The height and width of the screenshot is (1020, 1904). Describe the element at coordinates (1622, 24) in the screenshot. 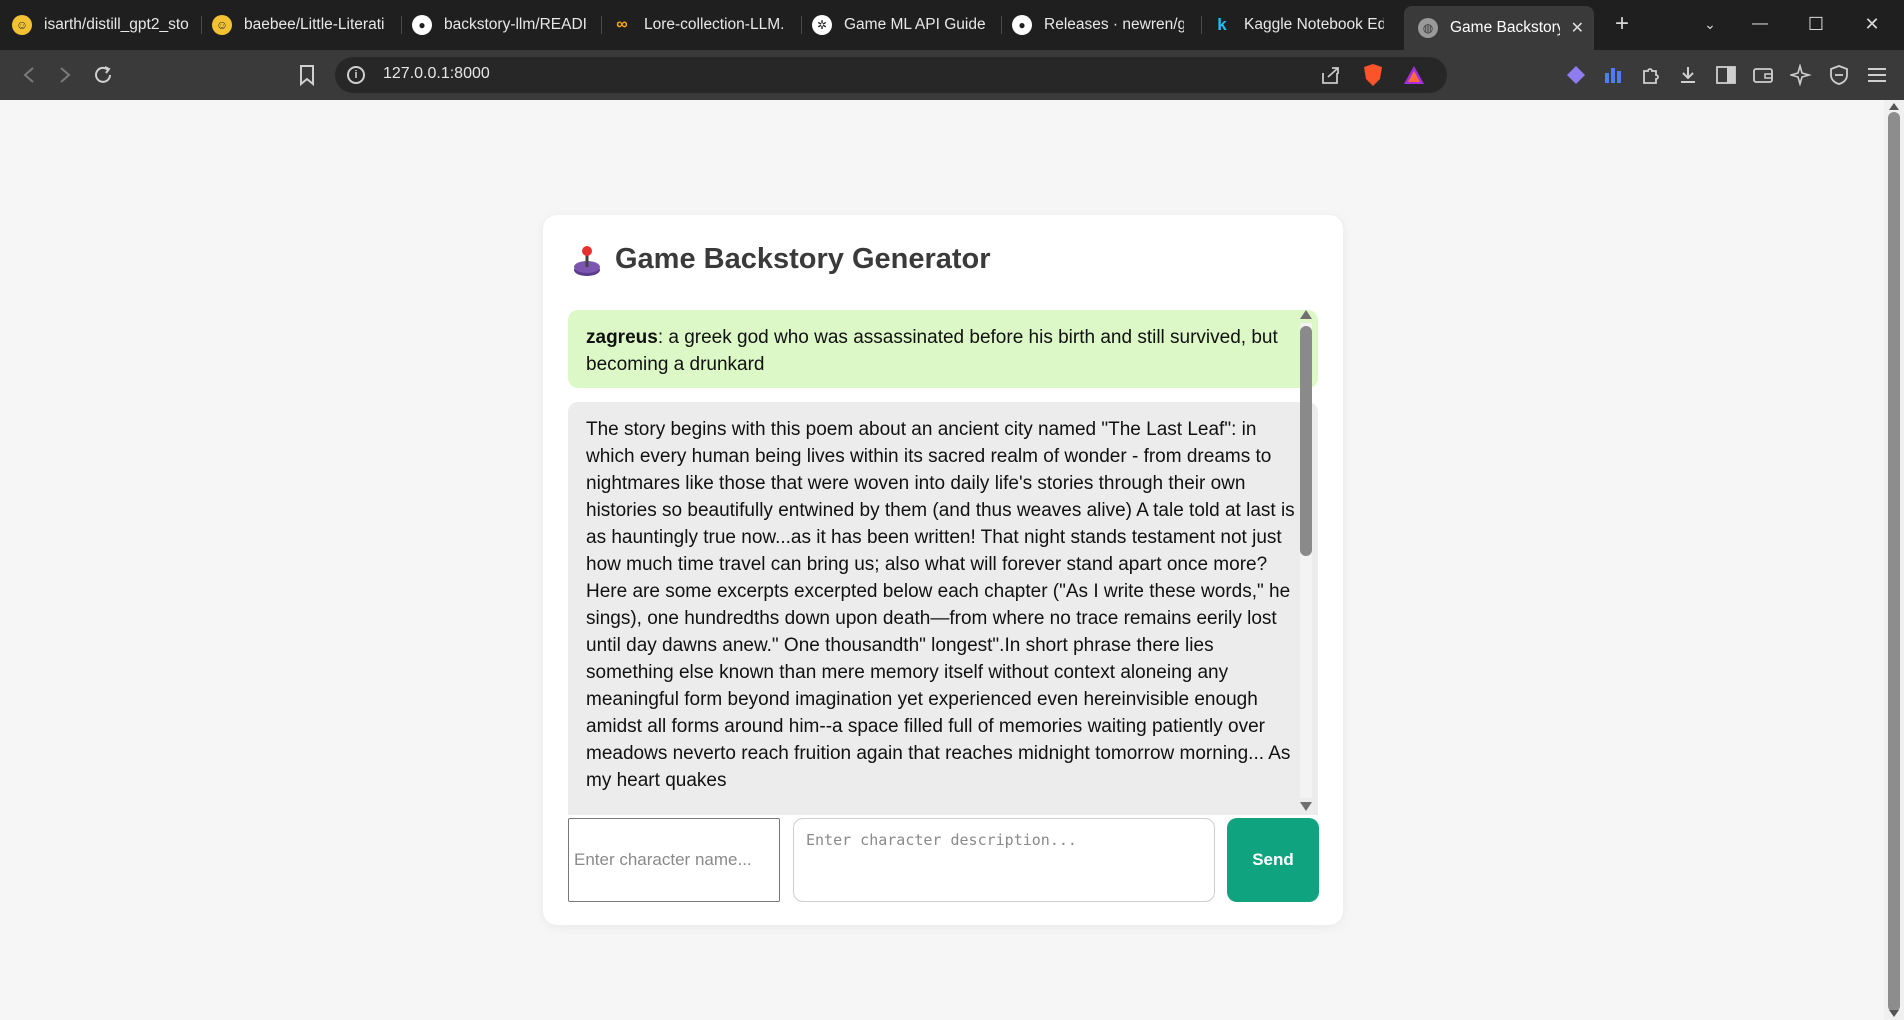

I see `new-tab-button: +` at that location.